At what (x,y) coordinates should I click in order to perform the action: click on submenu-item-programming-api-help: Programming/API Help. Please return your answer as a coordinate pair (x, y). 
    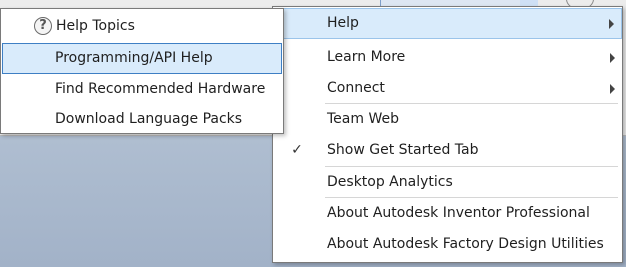
    Looking at the image, I should click on (142, 58).